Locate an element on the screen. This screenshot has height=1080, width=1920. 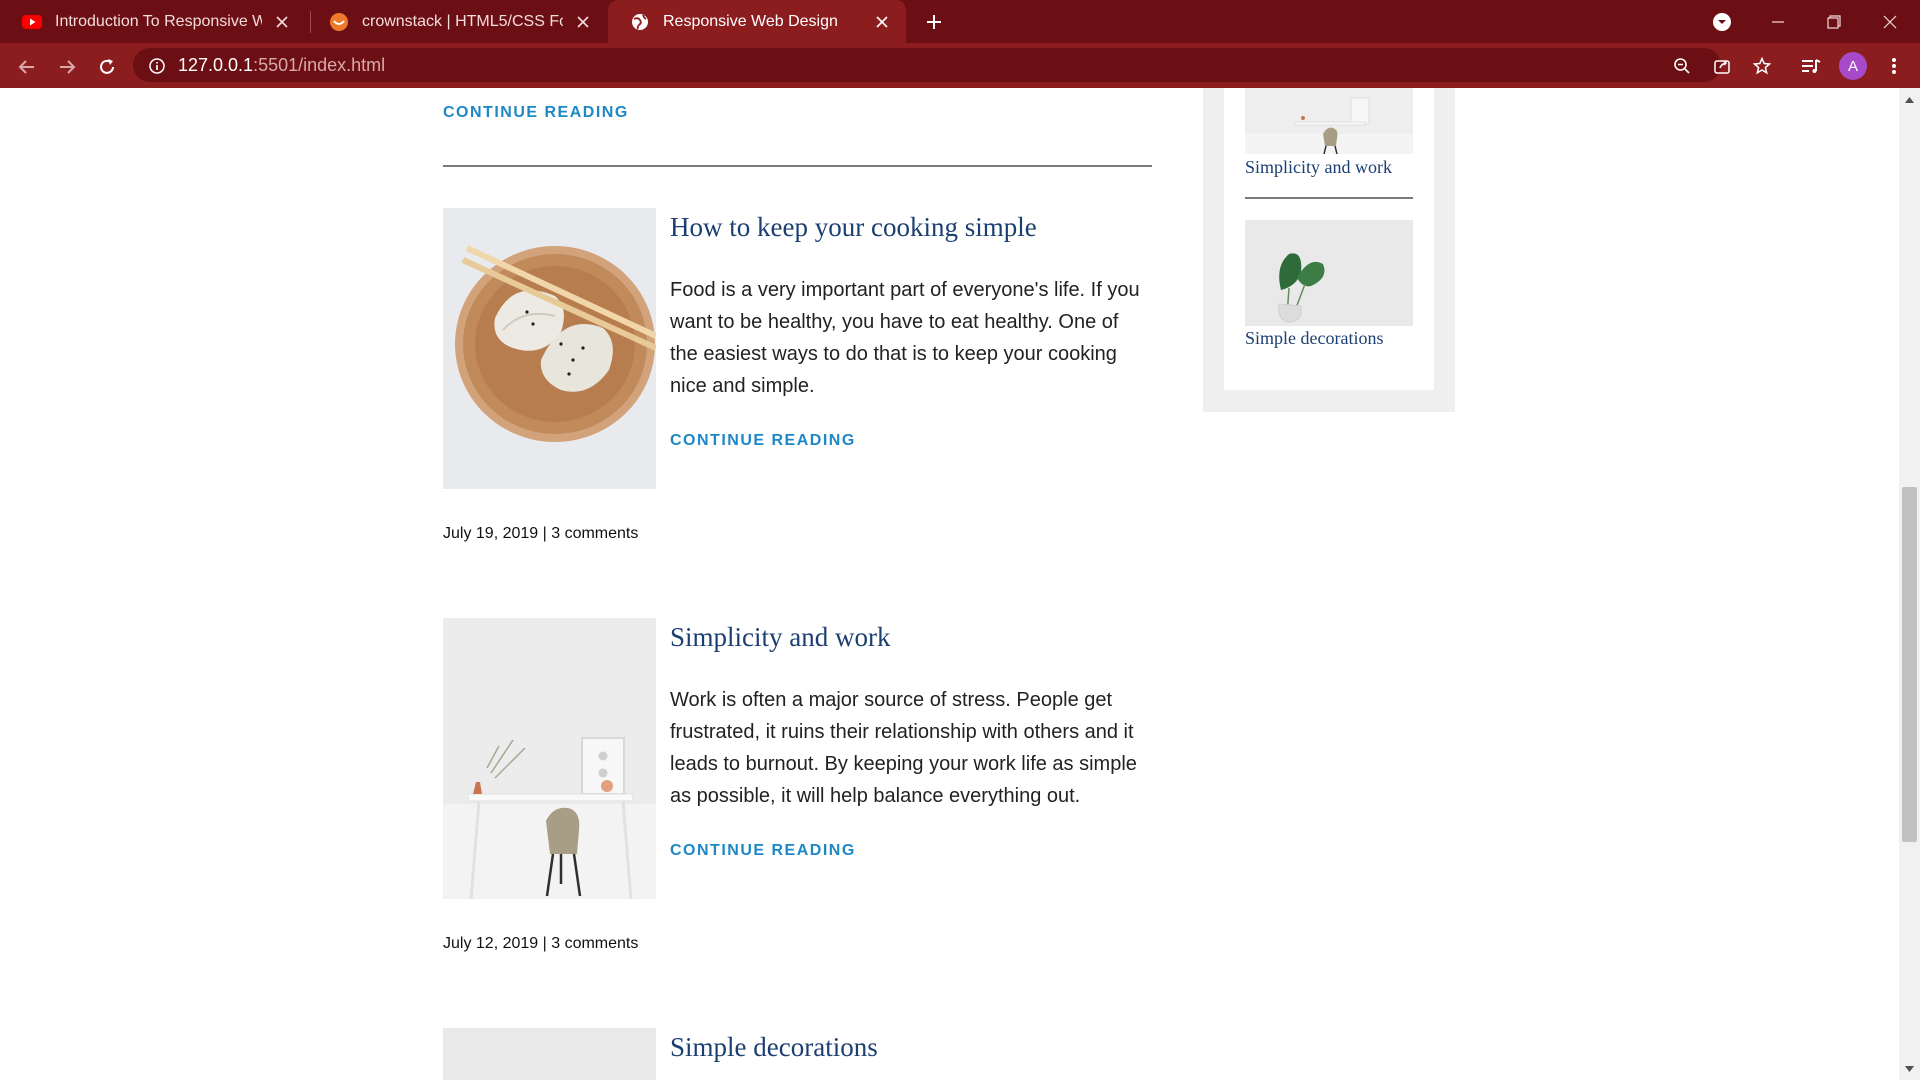
tab-title: crownstack | HTML5/CSS For beg is located at coordinates (462, 21).